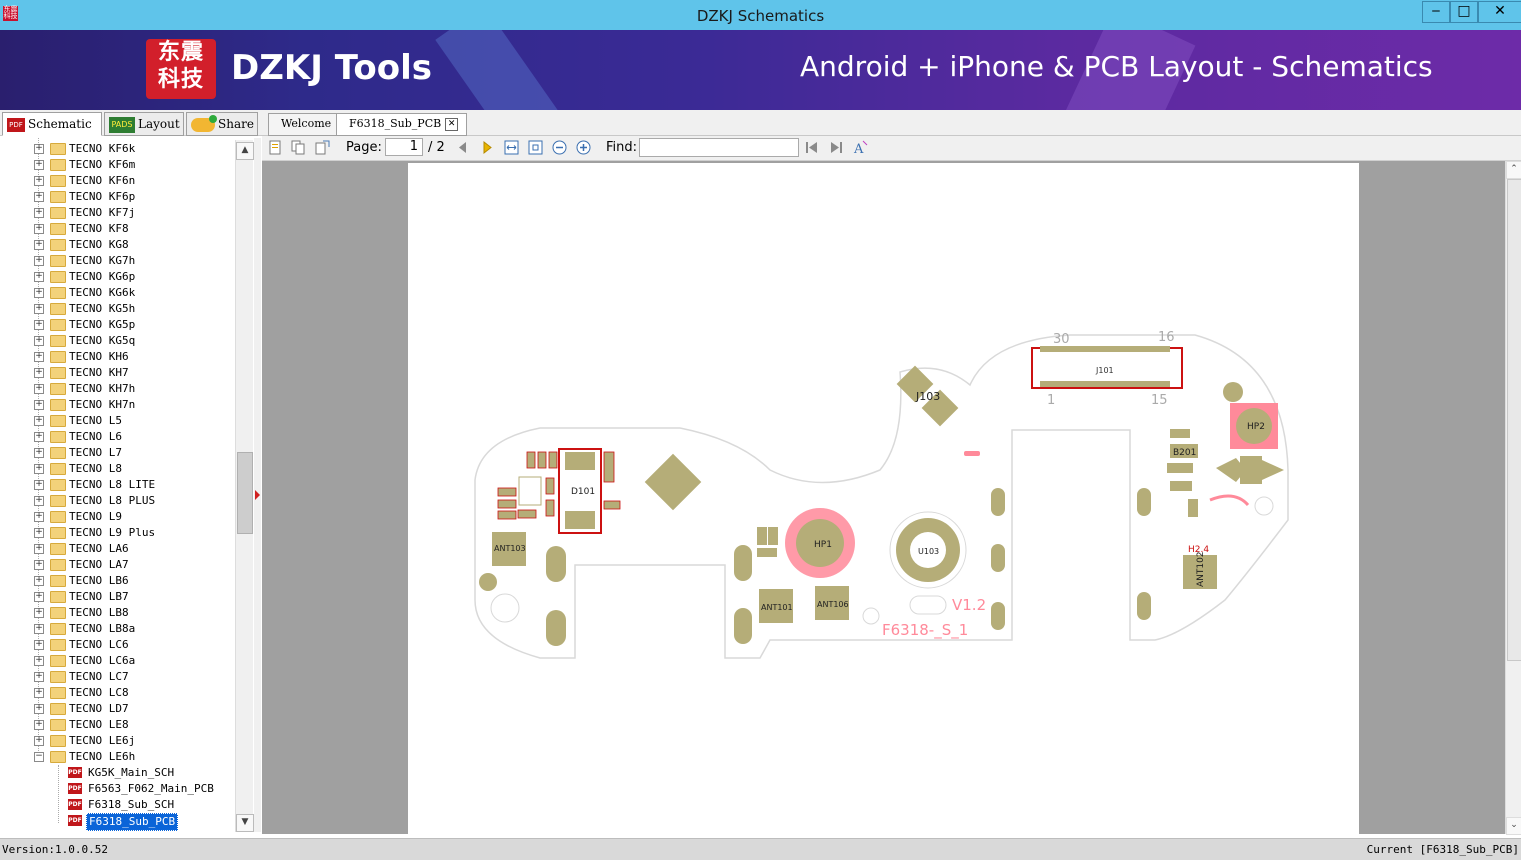 The image size is (1521, 860). Describe the element at coordinates (117, 277) in the screenshot. I see `tree-folder: + TECNO KG6p` at that location.